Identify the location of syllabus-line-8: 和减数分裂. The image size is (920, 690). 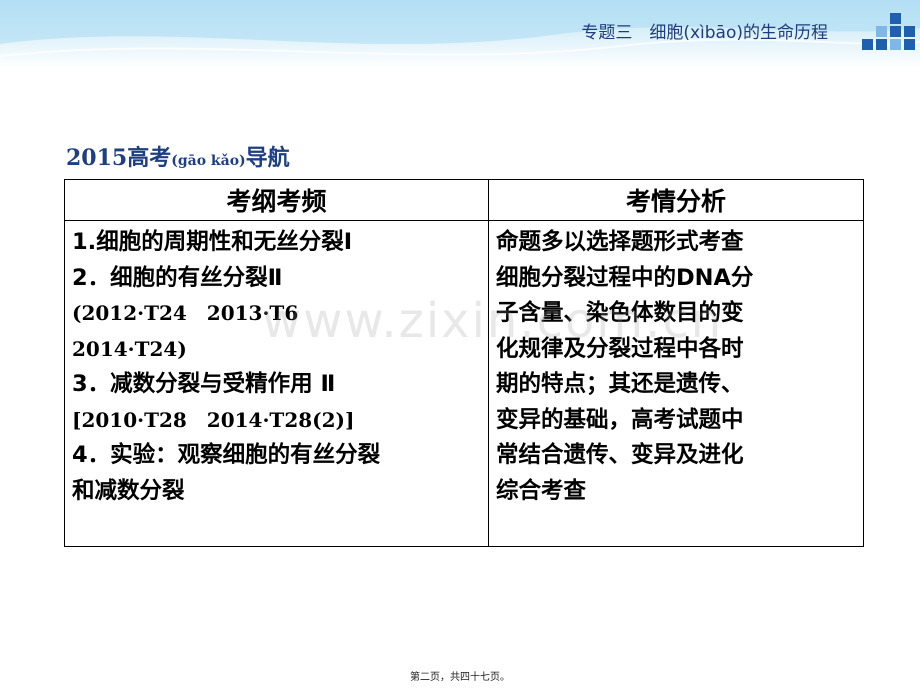
(128, 490).